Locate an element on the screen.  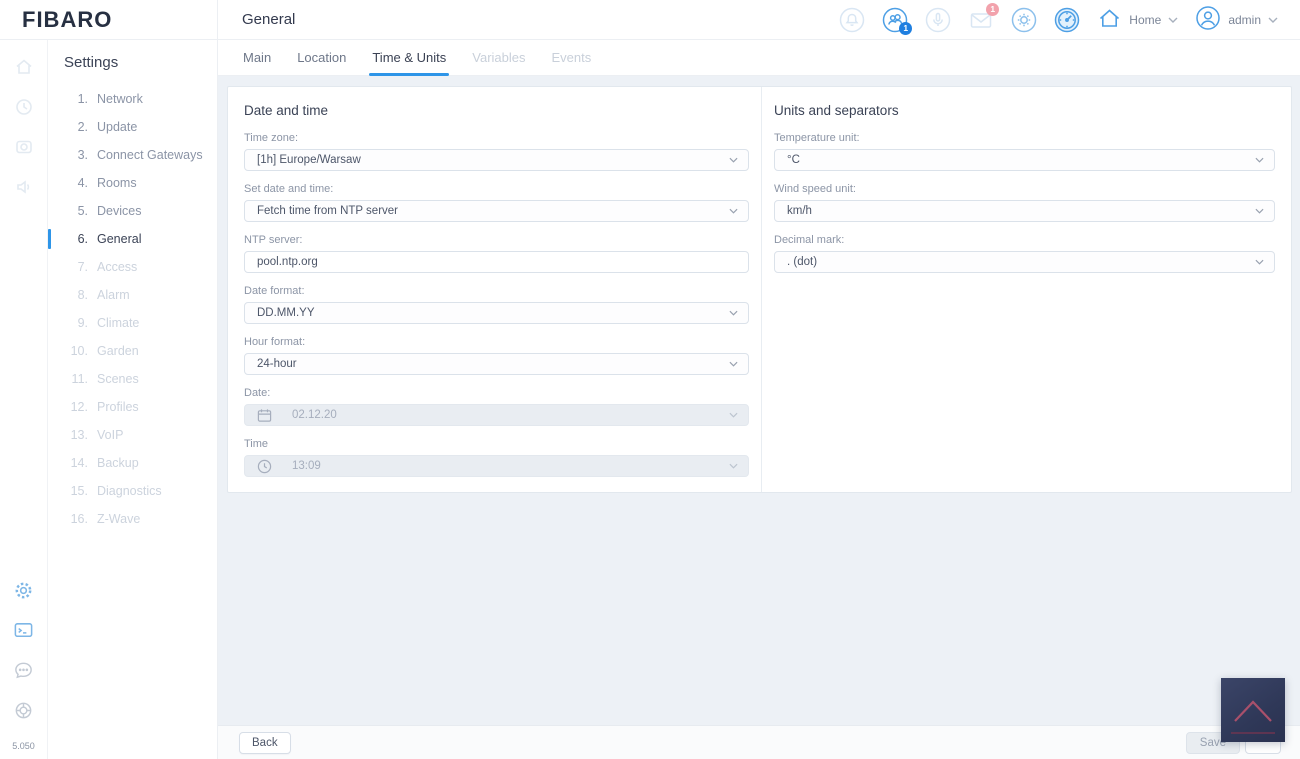
field-date: Date: 02.12.20 is located at coordinates (496, 406).